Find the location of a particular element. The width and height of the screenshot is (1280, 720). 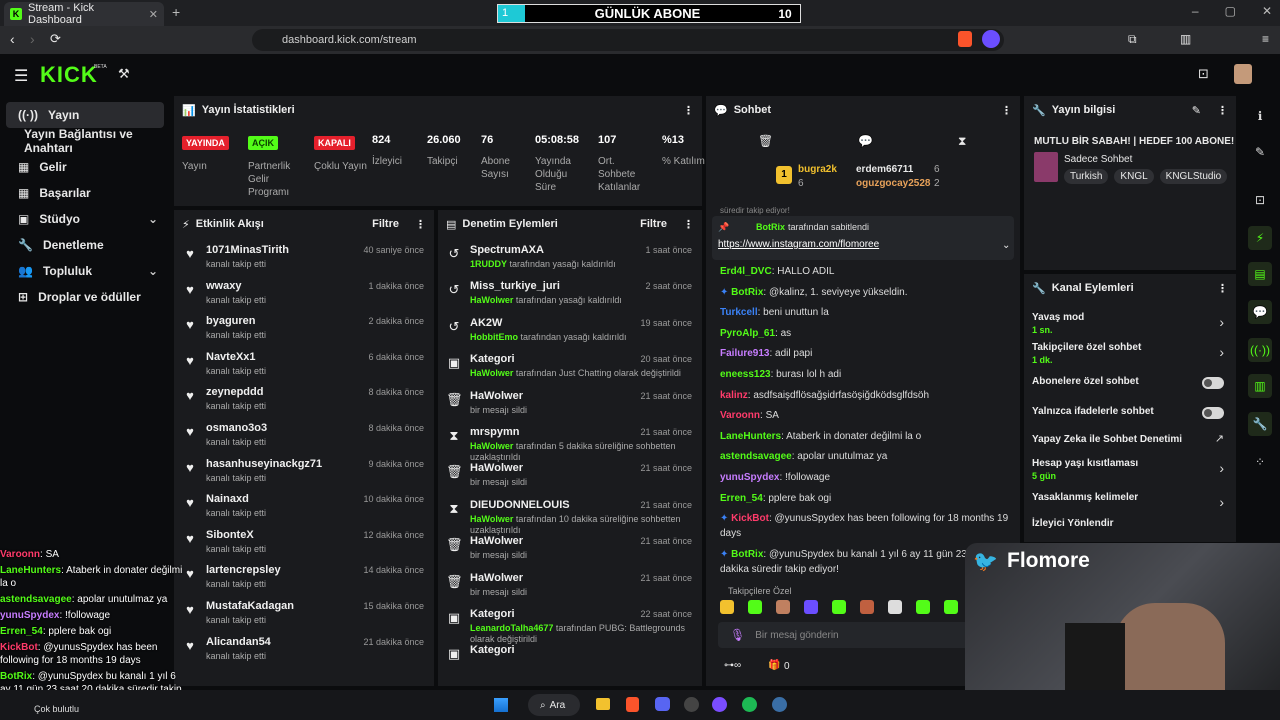

channel-action-row: Yavaş mod 1 sn. is located at coordinates (1132, 323).